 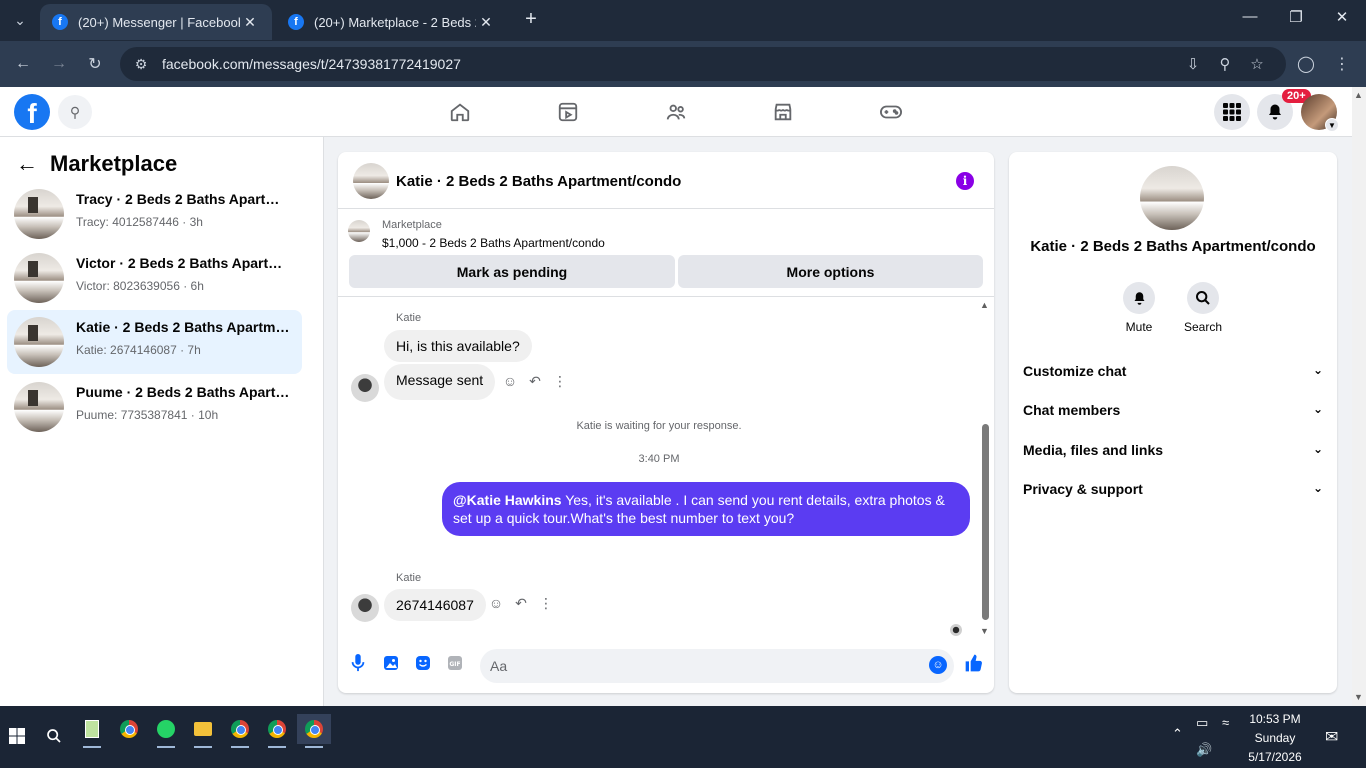 What do you see at coordinates (1173, 410) in the screenshot?
I see `chat-members-section: Chat members ⌄` at bounding box center [1173, 410].